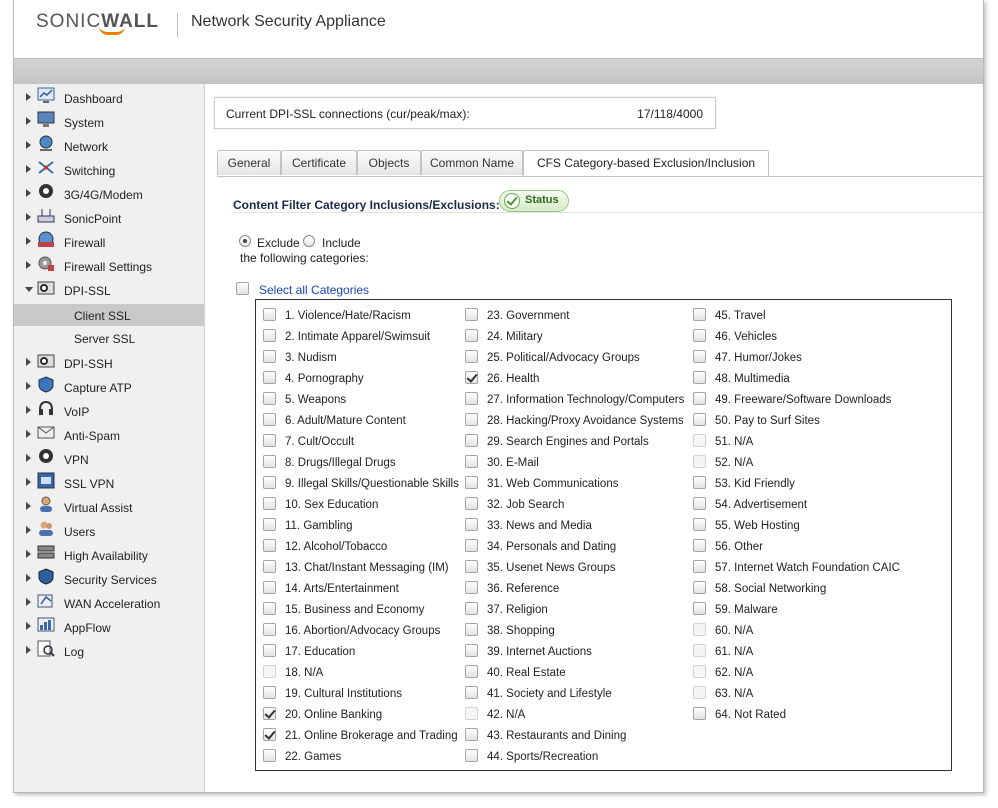 The width and height of the screenshot is (998, 808). I want to click on status-button: Status, so click(534, 201).